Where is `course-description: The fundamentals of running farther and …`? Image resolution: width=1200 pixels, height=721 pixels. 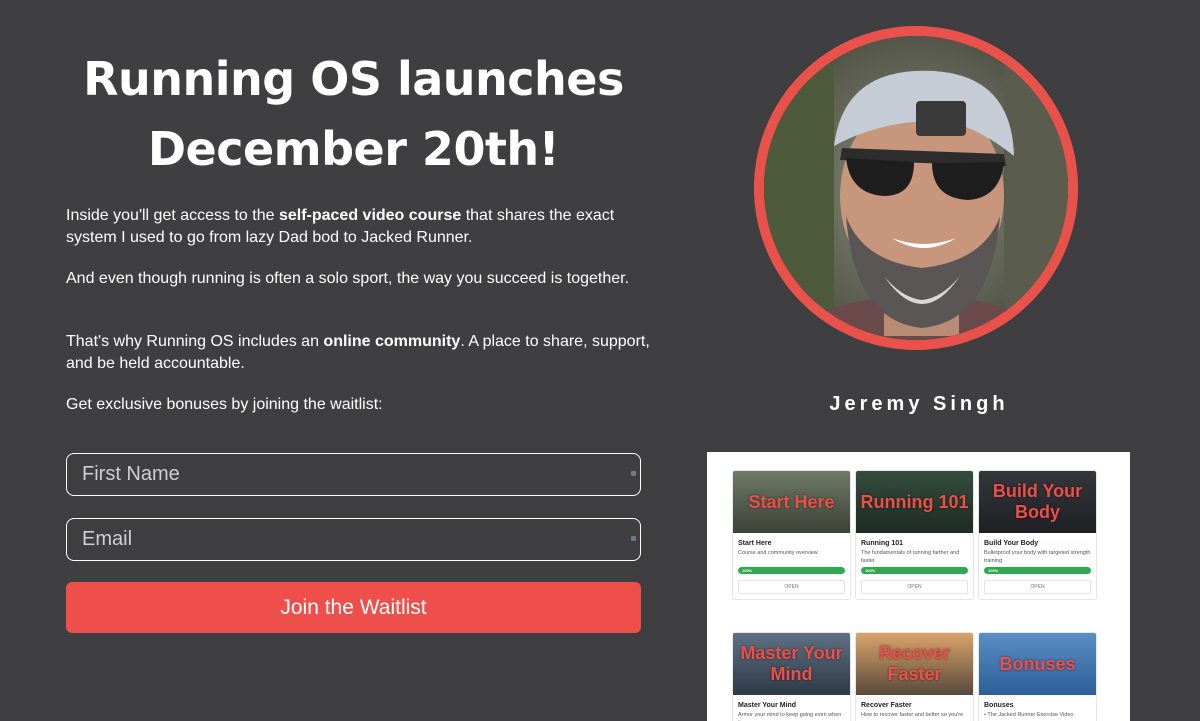
course-description: The fundamentals of running farther and … is located at coordinates (910, 557).